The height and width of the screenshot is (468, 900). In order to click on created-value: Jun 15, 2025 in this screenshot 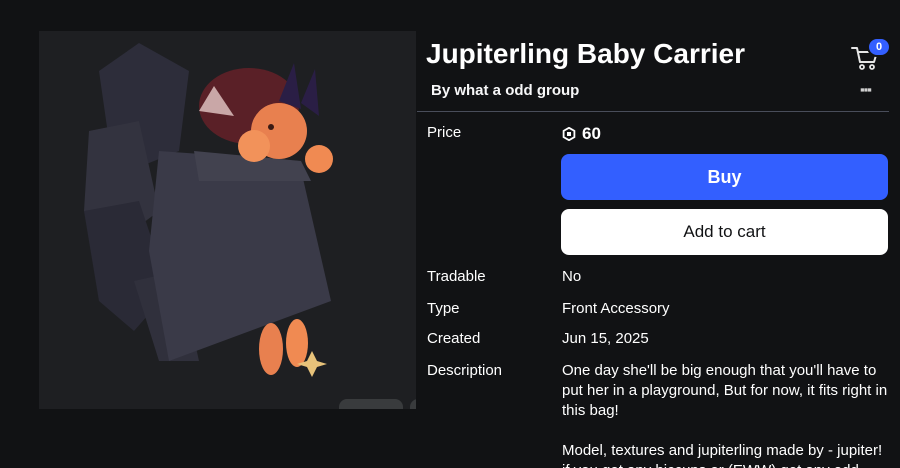, I will do `click(605, 338)`.